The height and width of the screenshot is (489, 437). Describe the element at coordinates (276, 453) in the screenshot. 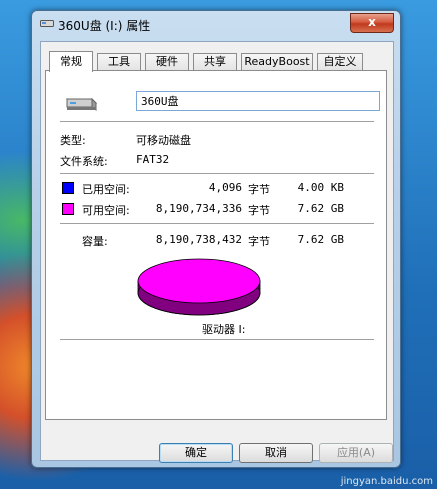

I see `cancel-button: 取消` at that location.